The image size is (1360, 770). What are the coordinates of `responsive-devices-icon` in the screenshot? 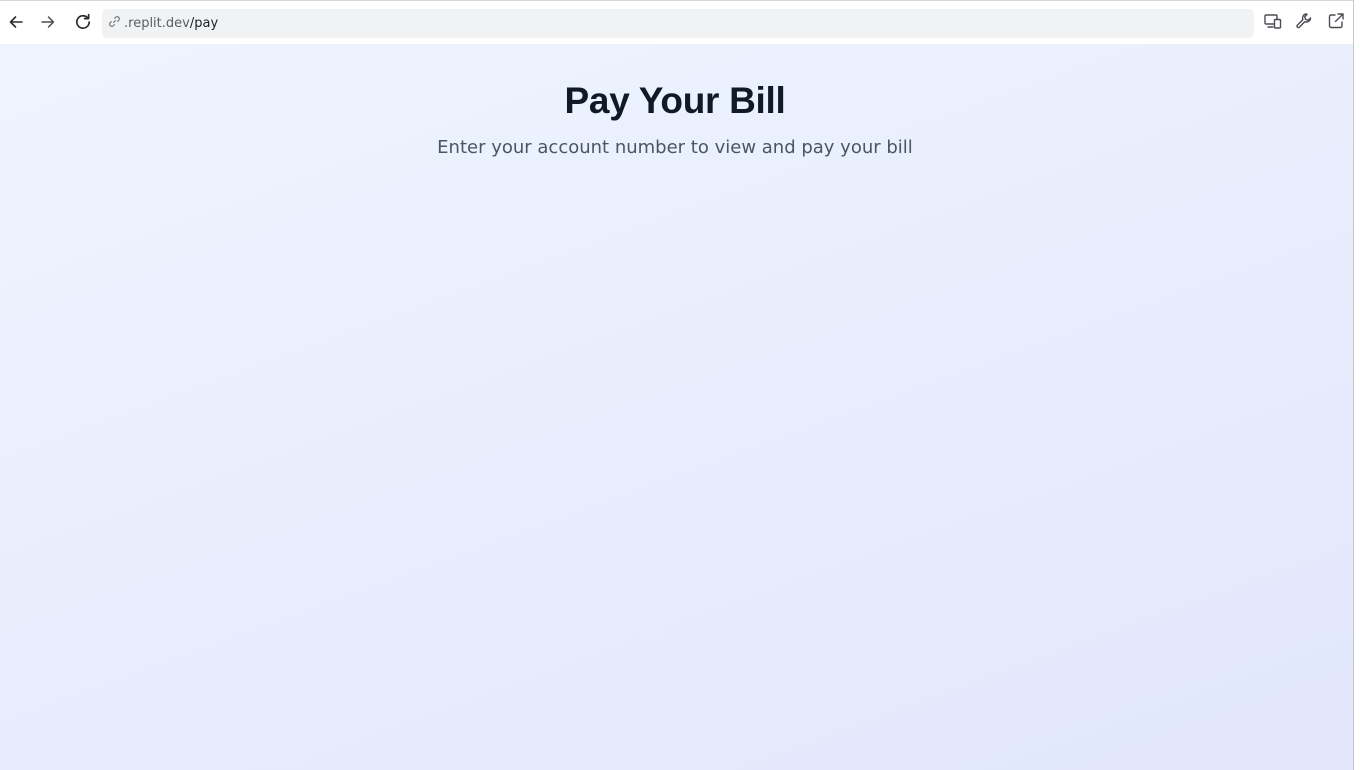 It's located at (1273, 23).